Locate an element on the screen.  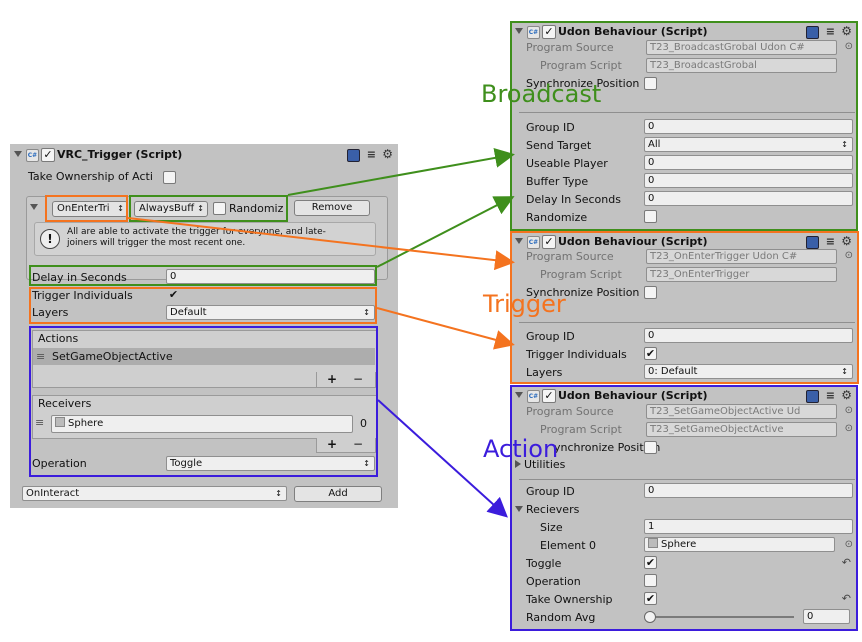
action-annotation: Action is located at coordinates (521, 449).